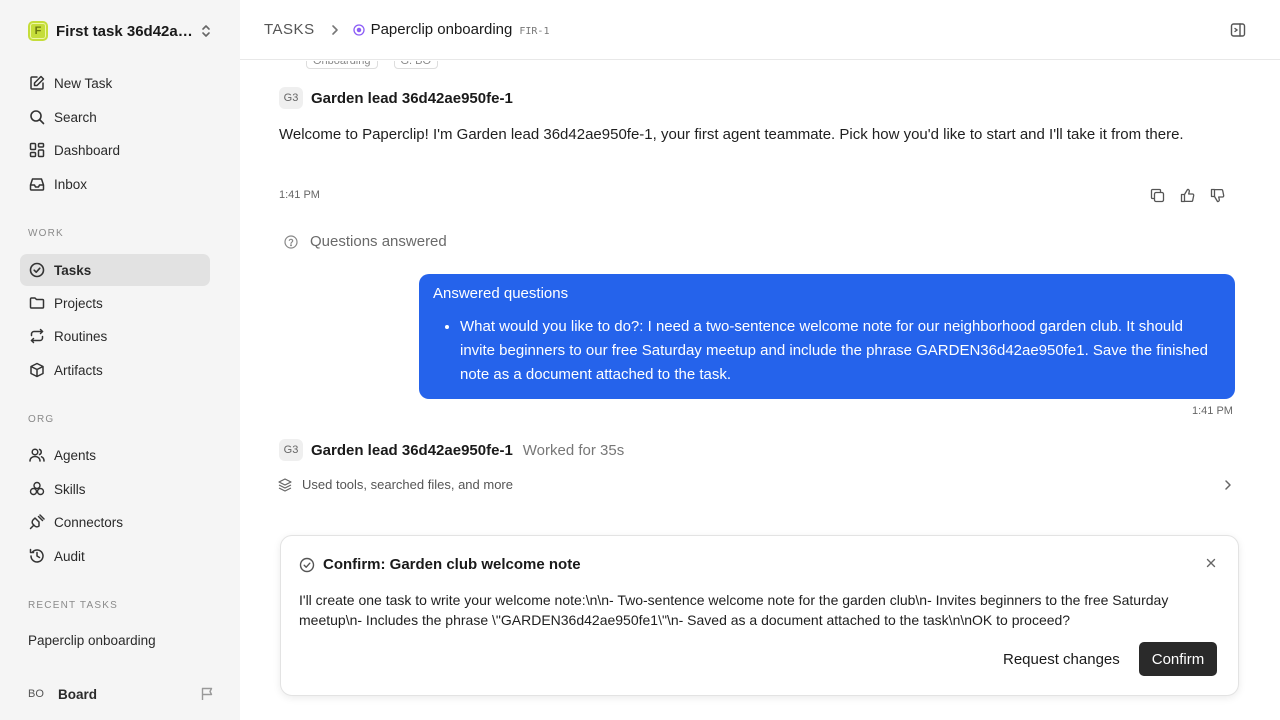 This screenshot has width=1280, height=720. What do you see at coordinates (37, 117) in the screenshot?
I see `search-icon` at bounding box center [37, 117].